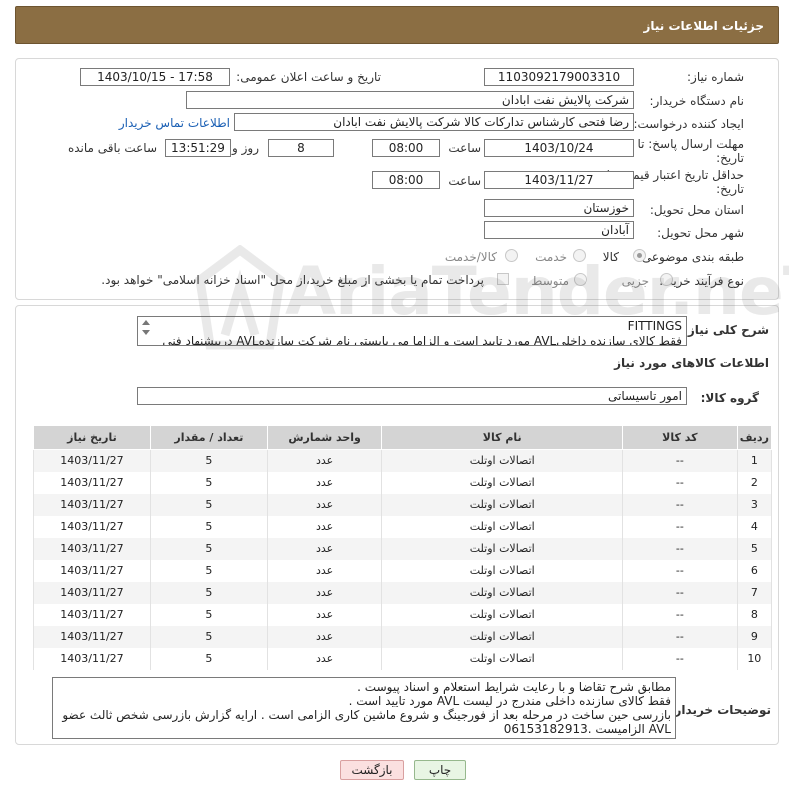  I want to click on table-row: 2 -- اتصالات اوتلت عدد 5 1403/11/27, so click(403, 482).